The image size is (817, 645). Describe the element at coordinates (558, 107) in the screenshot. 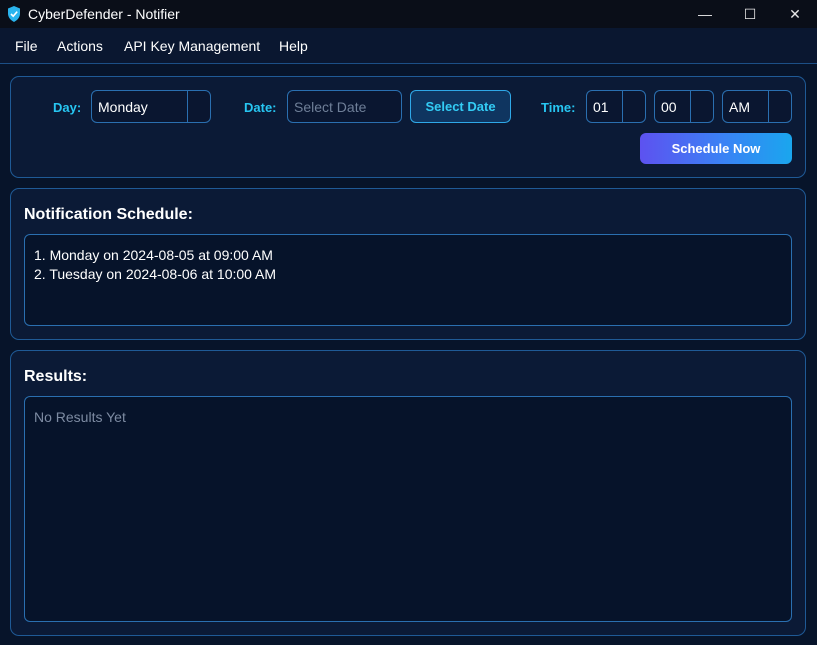

I see `time-label: Time:` at that location.